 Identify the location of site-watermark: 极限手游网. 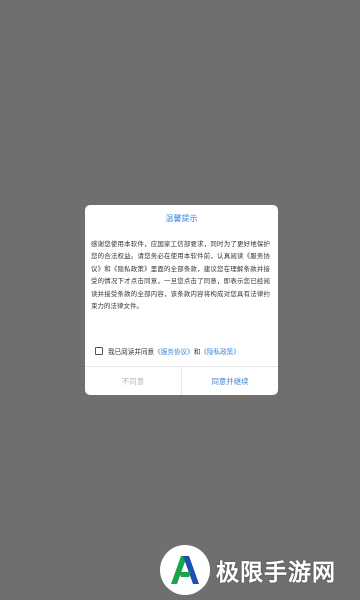
(260, 570).